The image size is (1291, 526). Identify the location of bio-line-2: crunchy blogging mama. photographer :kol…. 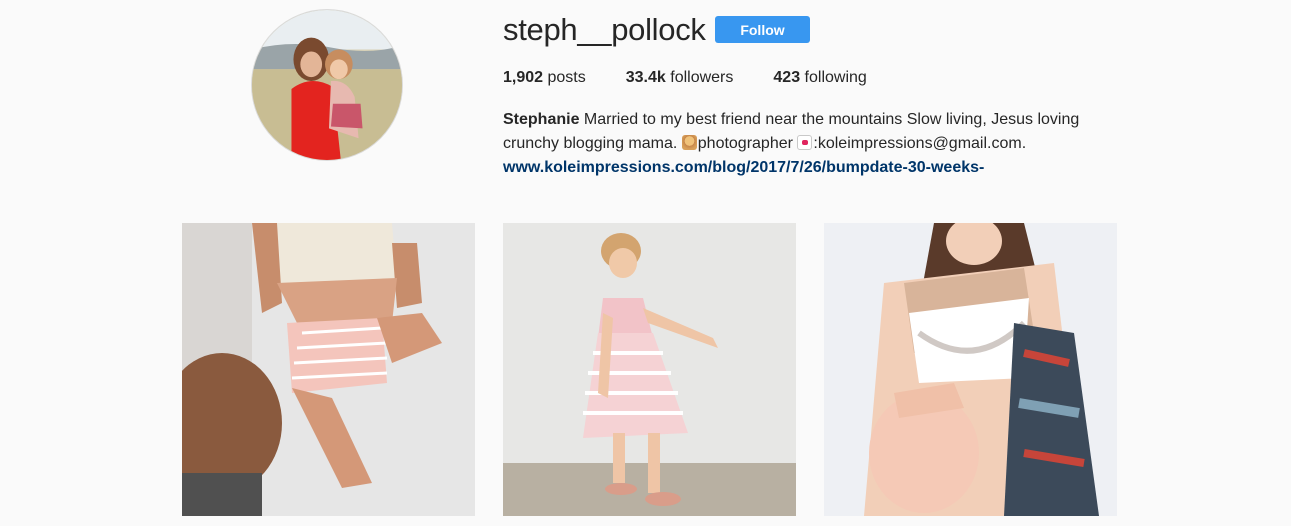
(823, 144).